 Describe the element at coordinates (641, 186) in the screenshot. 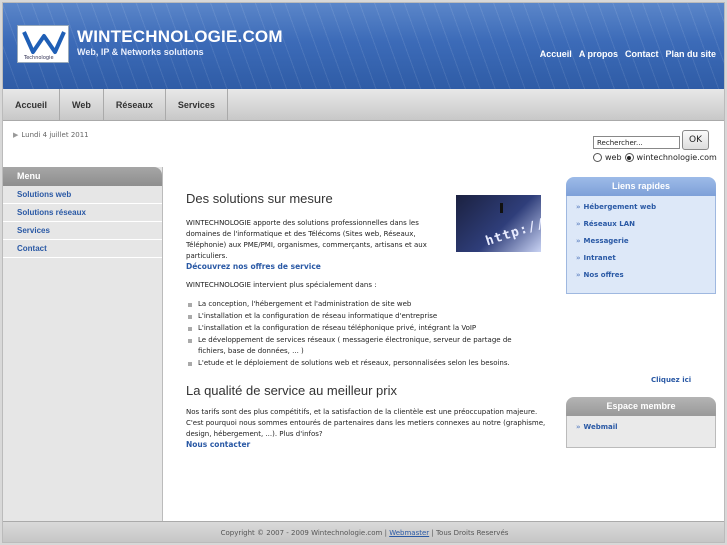

I see `quick-links-header: Liens rapides` at that location.